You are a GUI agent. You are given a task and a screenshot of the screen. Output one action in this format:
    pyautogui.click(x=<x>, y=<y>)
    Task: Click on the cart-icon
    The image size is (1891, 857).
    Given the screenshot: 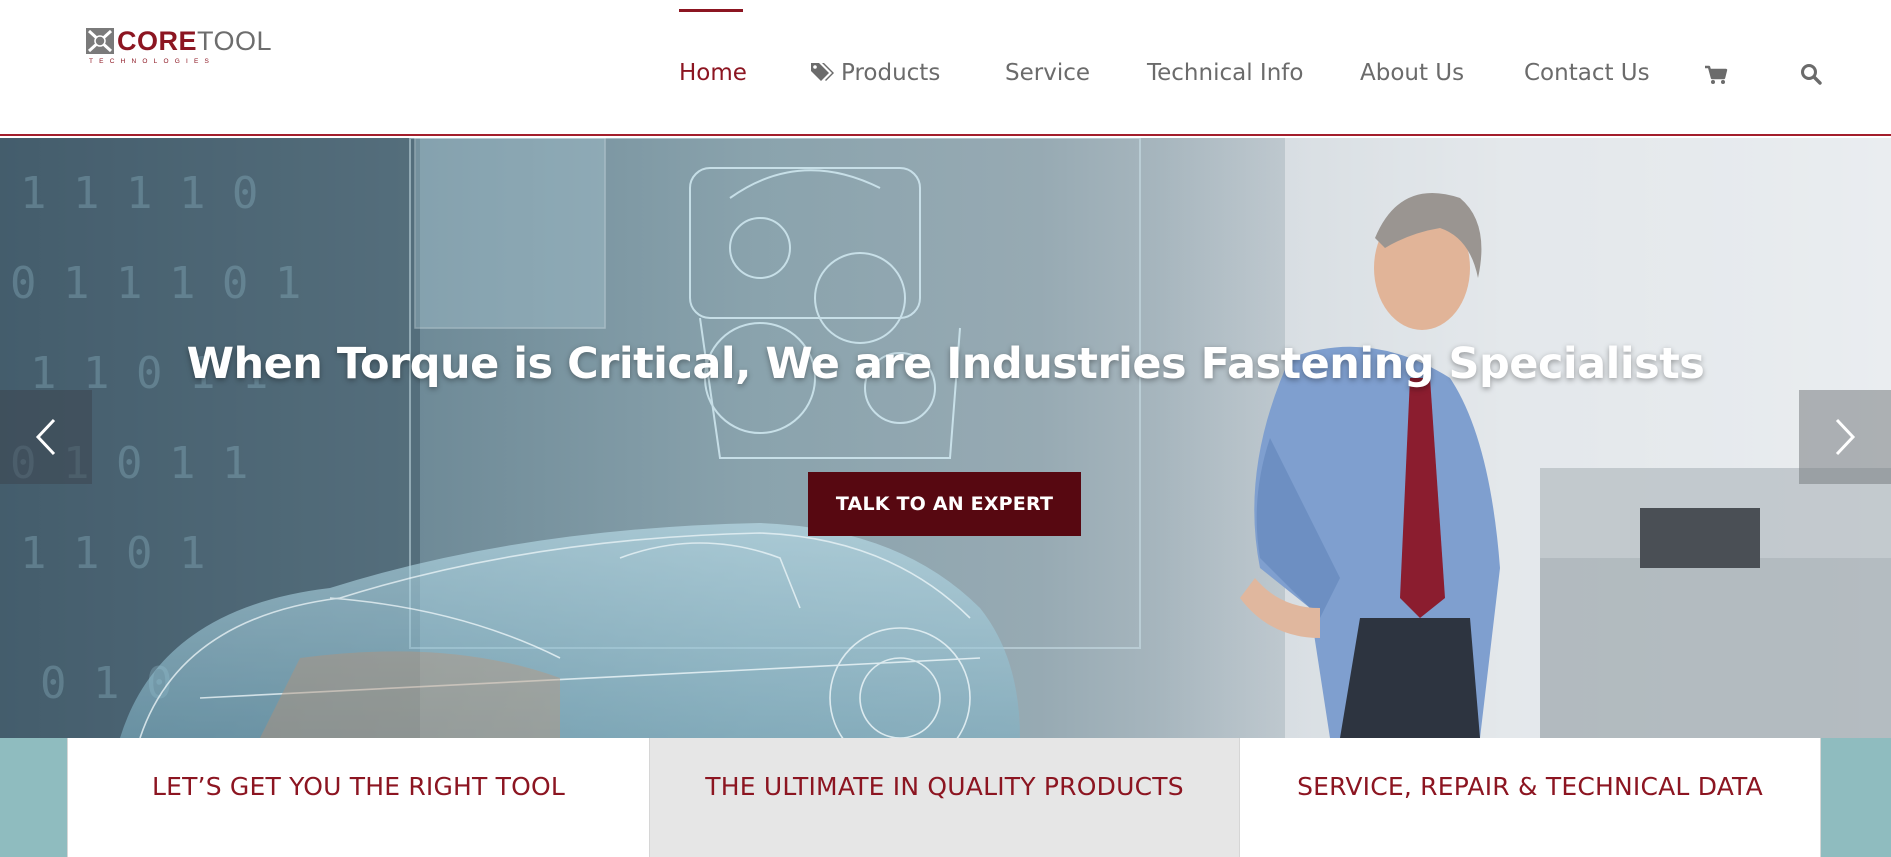 What is the action you would take?
    pyautogui.click(x=1716, y=74)
    